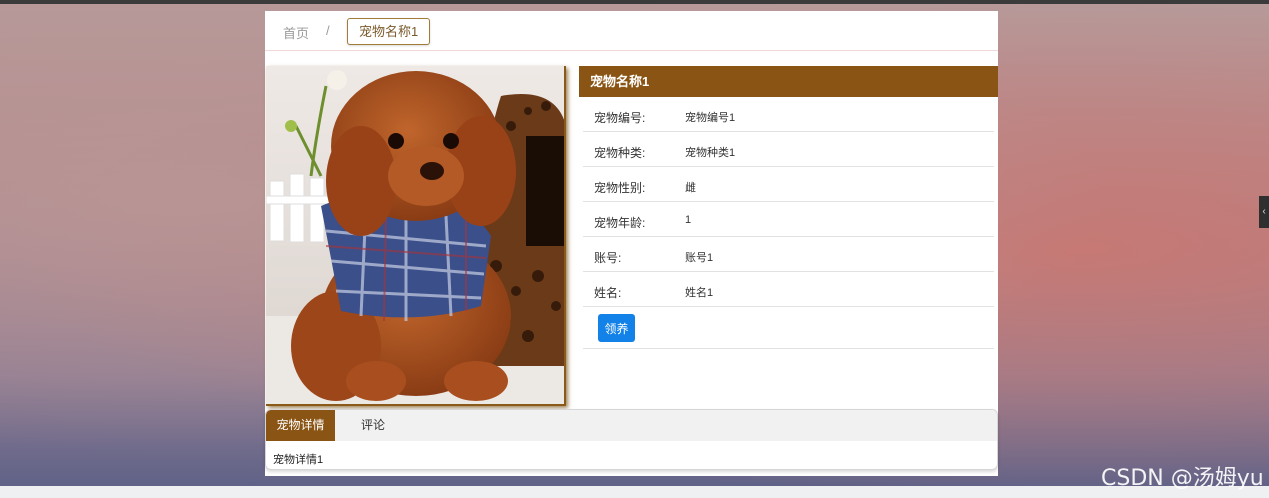 The width and height of the screenshot is (1269, 498). Describe the element at coordinates (788, 254) in the screenshot. I see `info-row-account: 账号: 账号1` at that location.